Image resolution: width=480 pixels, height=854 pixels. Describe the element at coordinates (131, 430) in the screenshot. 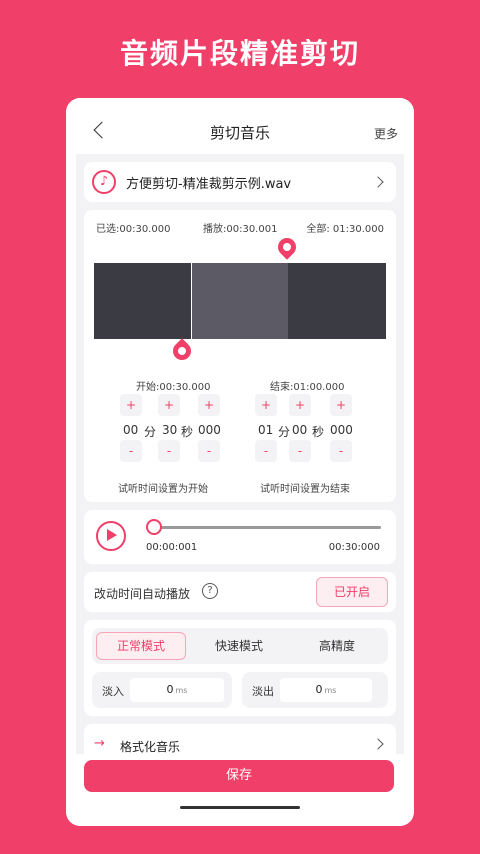

I see `start-minutes: 00` at that location.